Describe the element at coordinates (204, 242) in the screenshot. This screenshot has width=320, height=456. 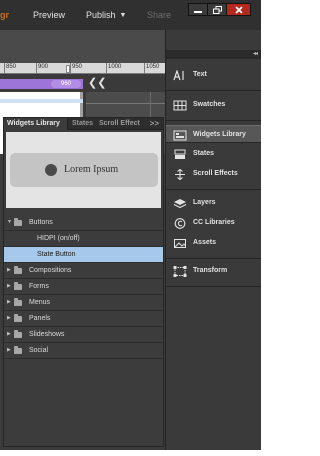
I see `panel-item-label: Assets` at that location.